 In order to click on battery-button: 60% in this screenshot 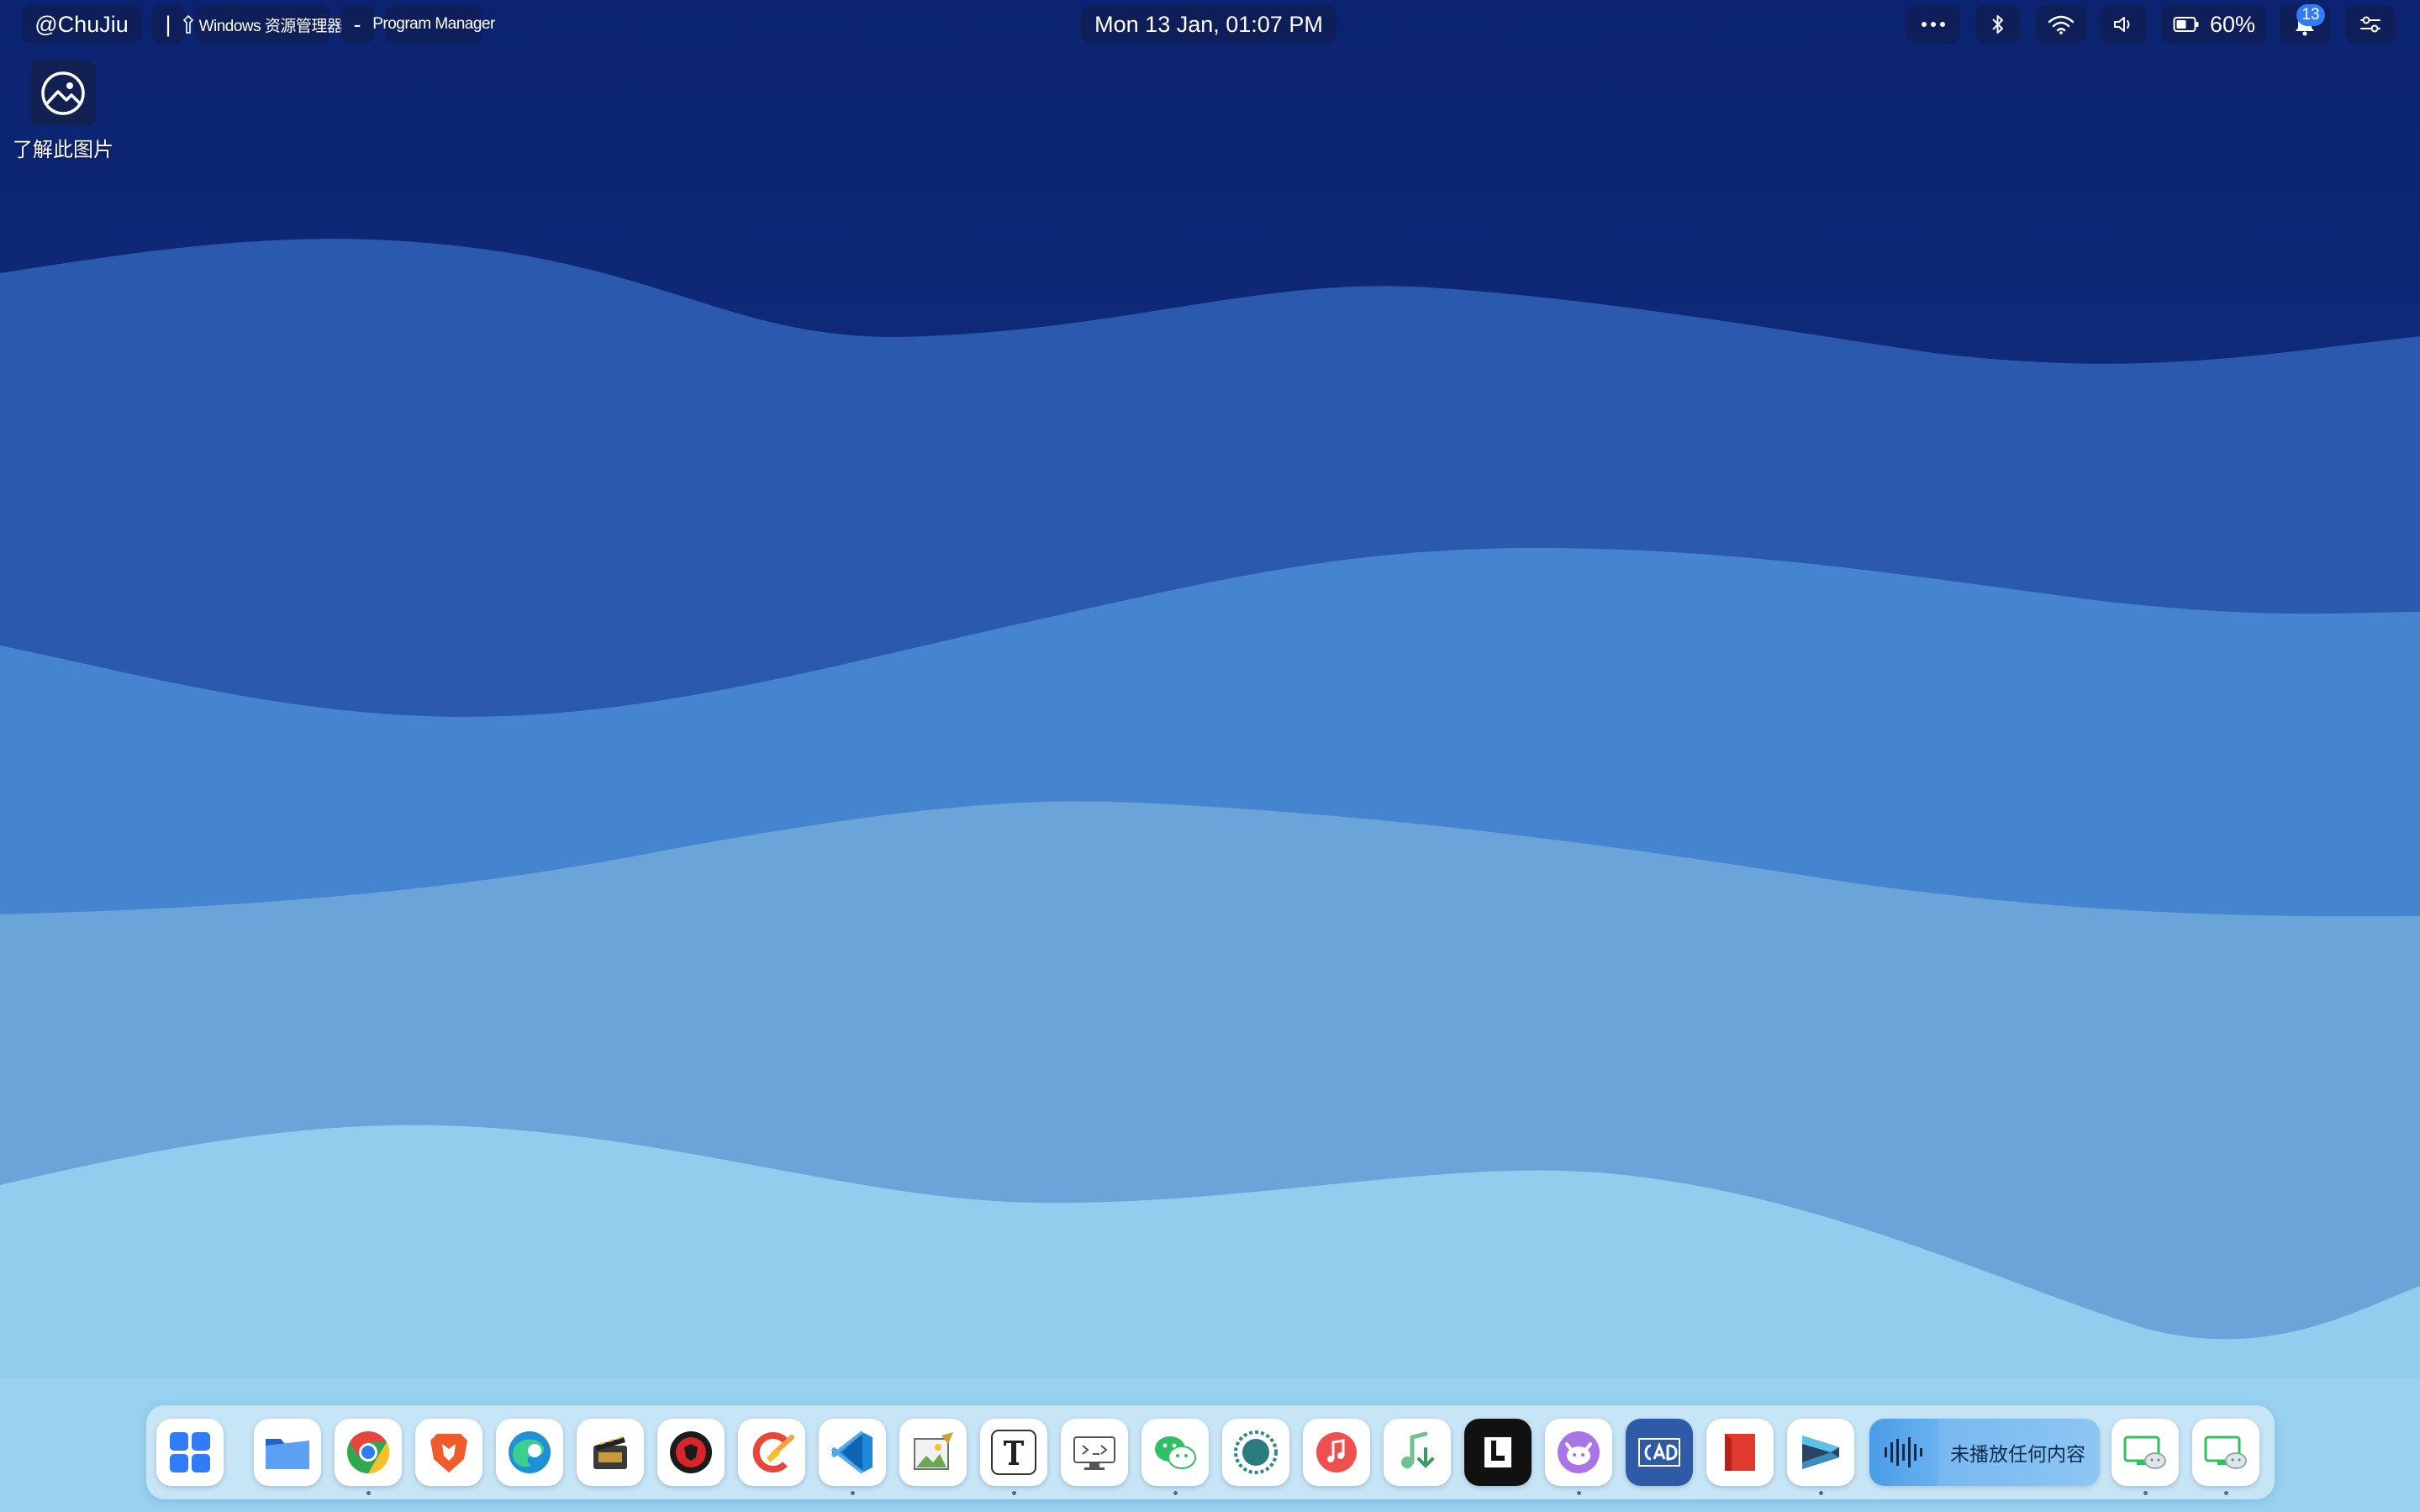, I will do `click(2214, 25)`.